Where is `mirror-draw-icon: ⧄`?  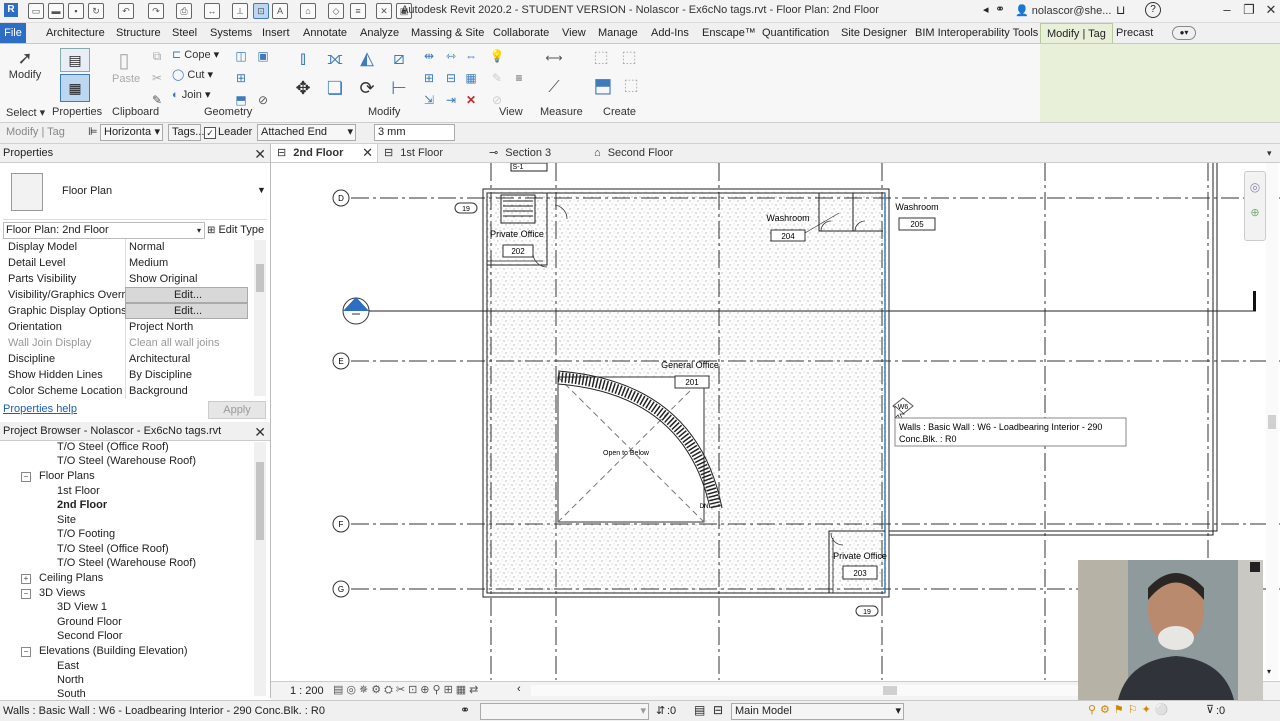 mirror-draw-icon: ⧄ is located at coordinates (399, 60).